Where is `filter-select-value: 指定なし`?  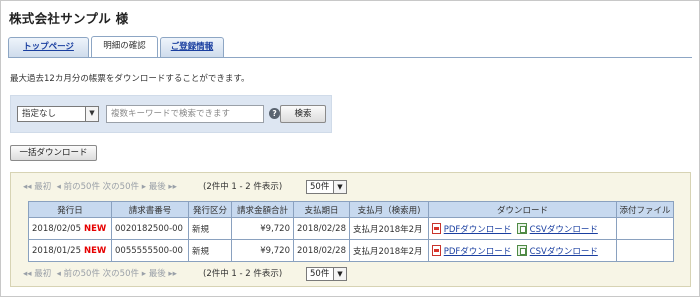 filter-select-value: 指定なし is located at coordinates (39, 114).